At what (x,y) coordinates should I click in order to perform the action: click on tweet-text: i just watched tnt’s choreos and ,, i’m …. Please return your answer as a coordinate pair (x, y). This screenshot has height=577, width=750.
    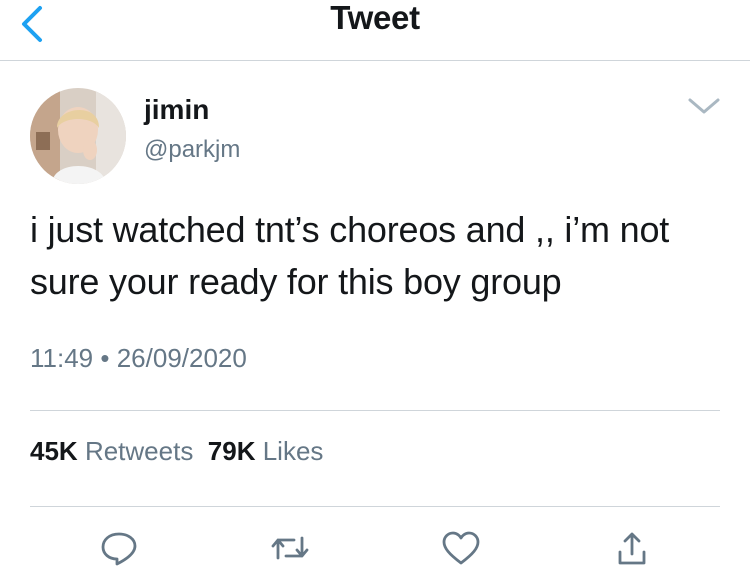
    Looking at the image, I should click on (350, 255).